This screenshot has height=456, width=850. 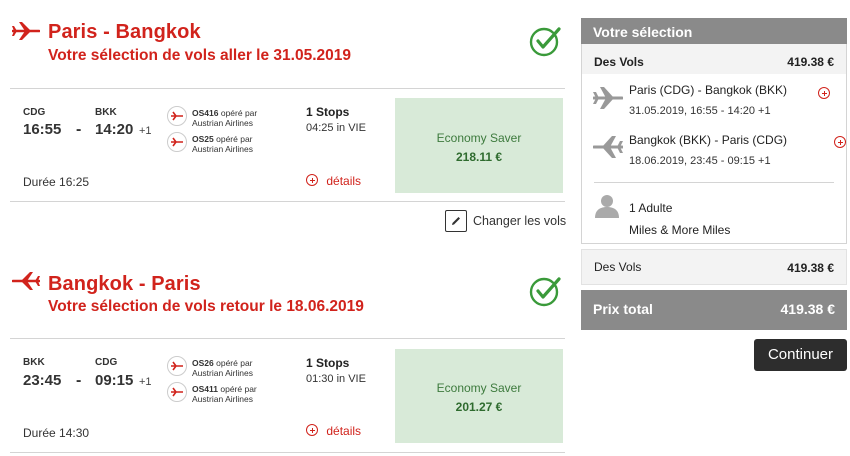 What do you see at coordinates (479, 407) in the screenshot?
I see `fare-price: 201.27 €` at bounding box center [479, 407].